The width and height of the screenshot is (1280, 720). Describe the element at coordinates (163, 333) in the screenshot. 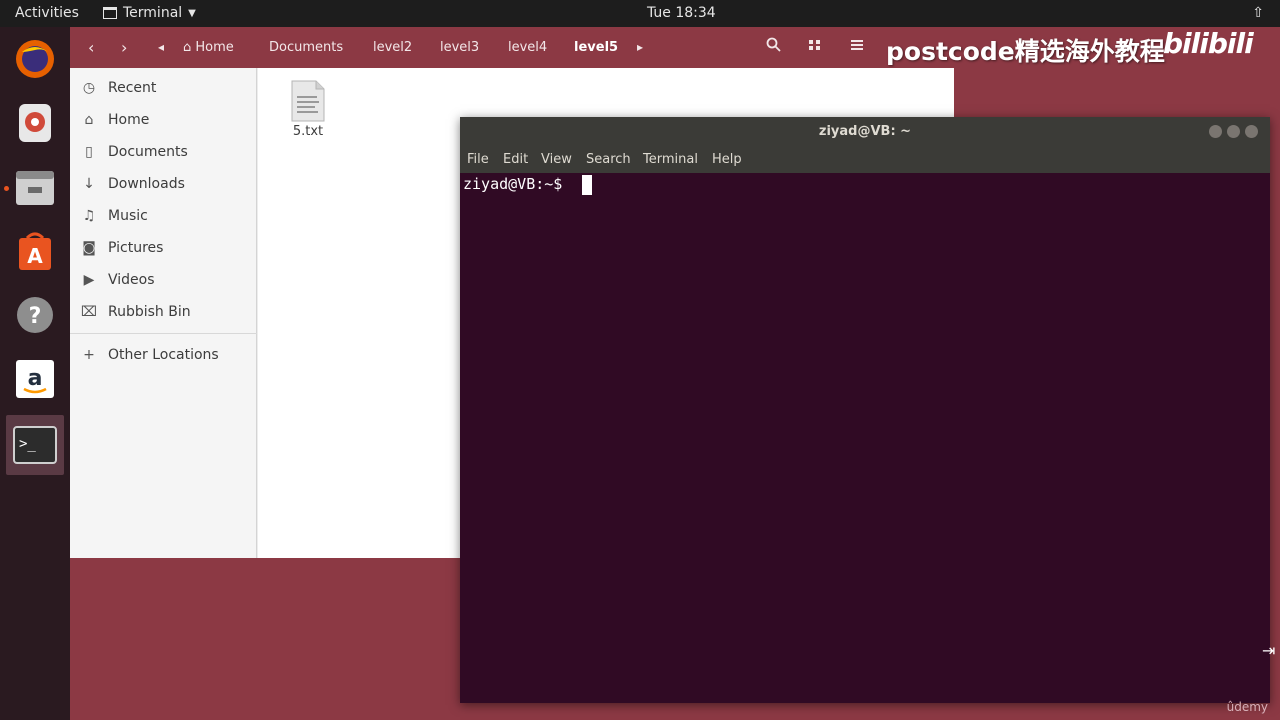

I see `sidebar-divider` at that location.